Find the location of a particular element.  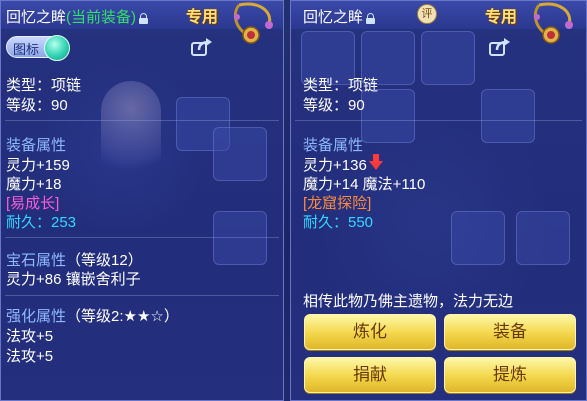

attr-line: 魔力+18 is located at coordinates (34, 184).